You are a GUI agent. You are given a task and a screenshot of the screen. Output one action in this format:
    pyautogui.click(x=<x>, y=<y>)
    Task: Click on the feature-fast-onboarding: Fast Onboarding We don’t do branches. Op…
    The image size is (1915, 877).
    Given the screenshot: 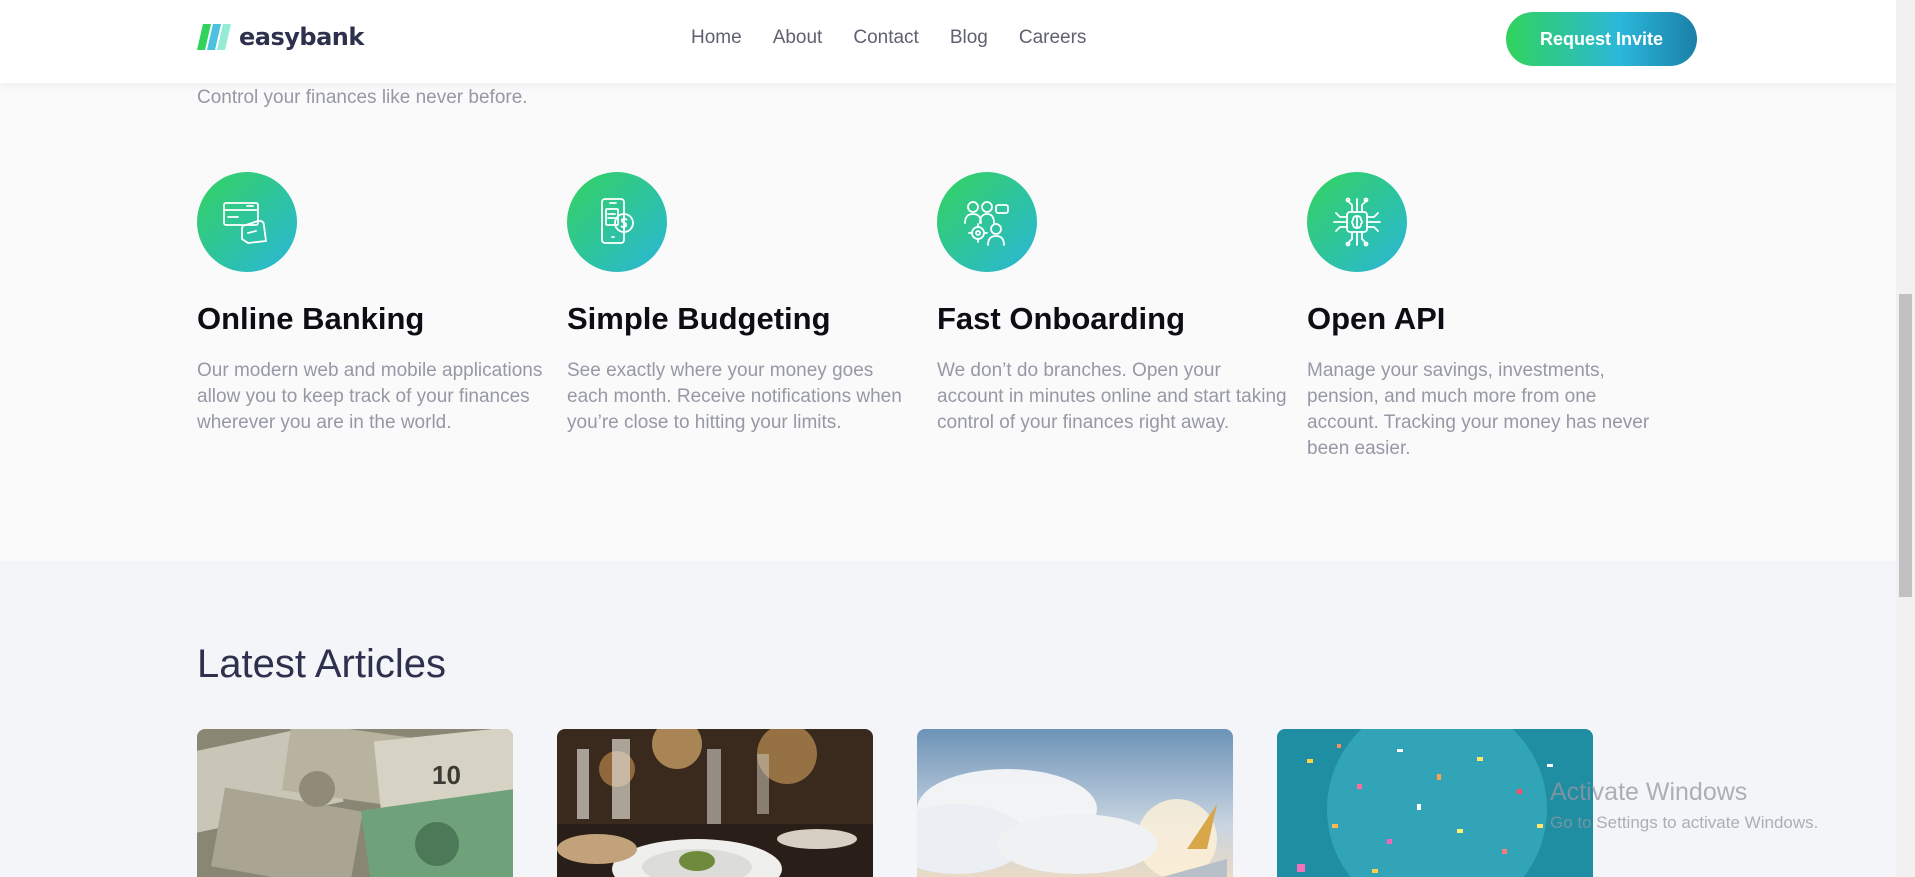 What is the action you would take?
    pyautogui.click(x=1112, y=304)
    